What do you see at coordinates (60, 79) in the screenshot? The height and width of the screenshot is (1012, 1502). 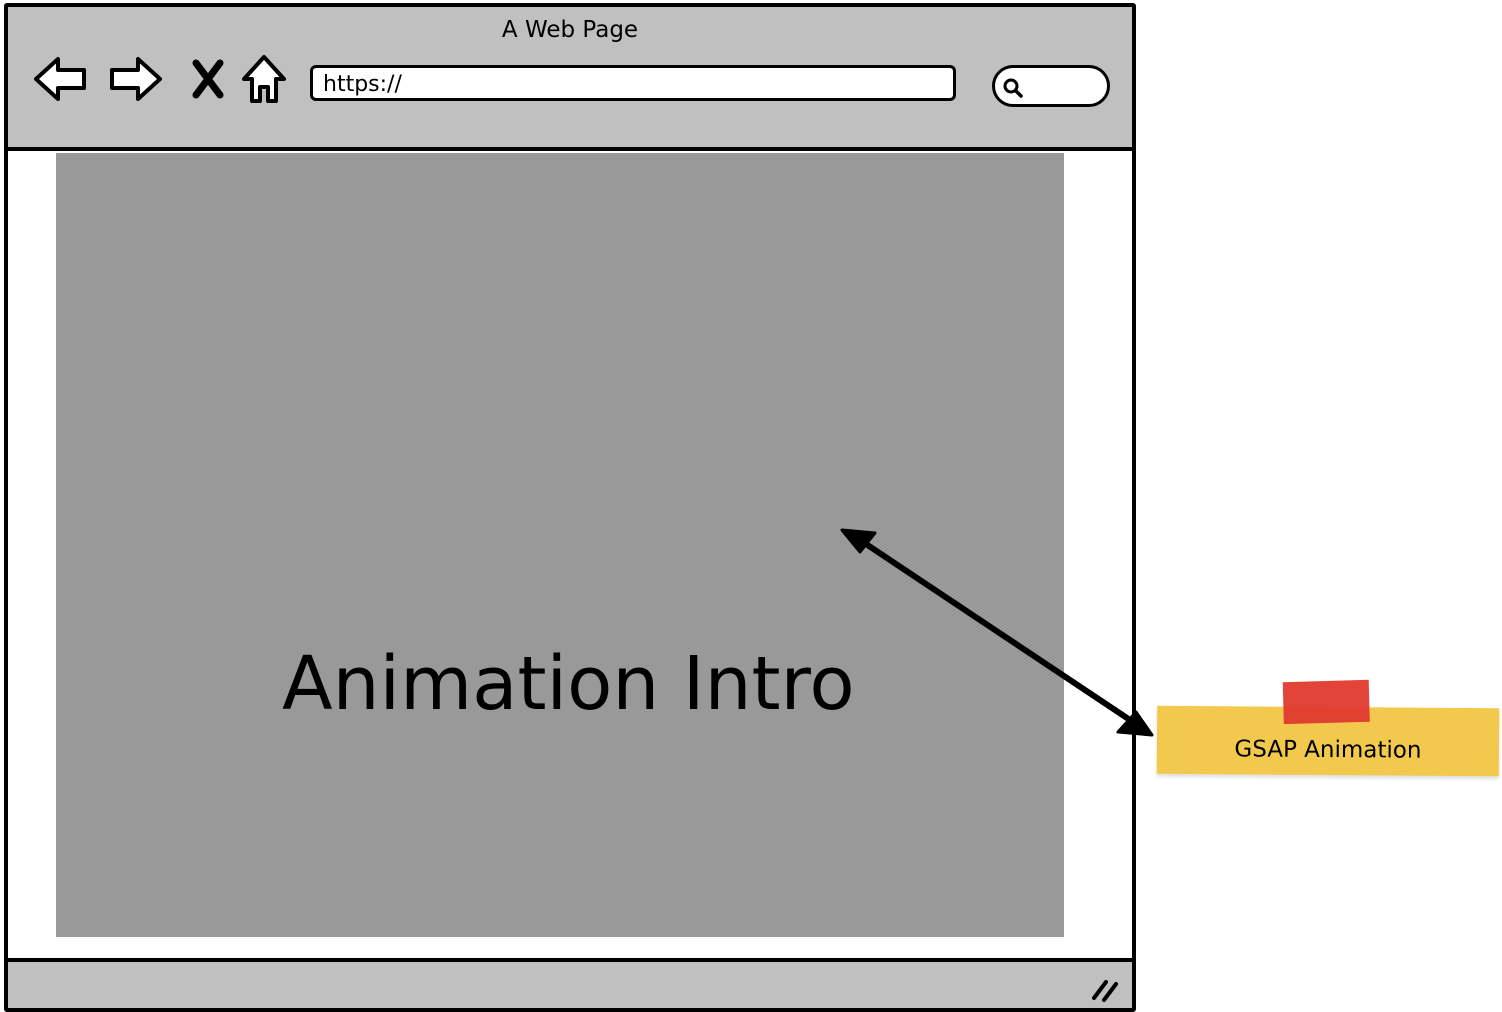 I see `arrow-left-icon` at bounding box center [60, 79].